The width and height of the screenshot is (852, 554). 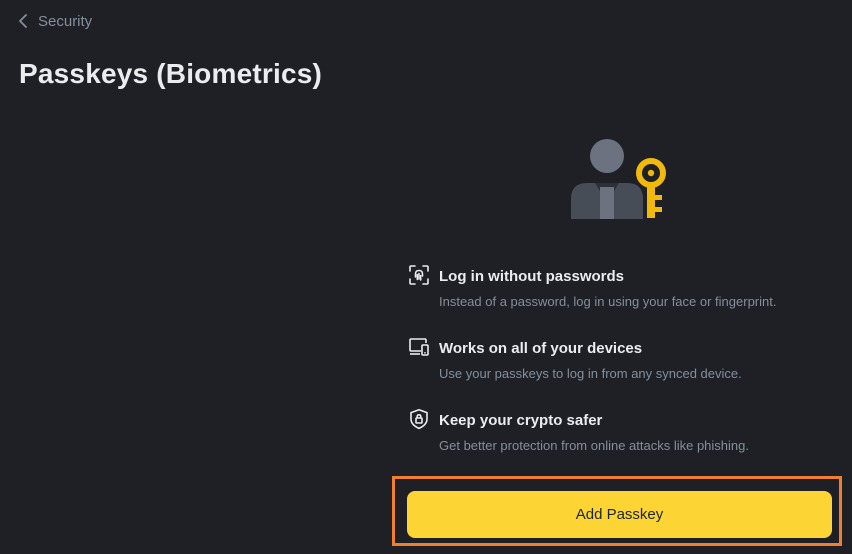 What do you see at coordinates (419, 275) in the screenshot?
I see `fingerprint-scan-icon` at bounding box center [419, 275].